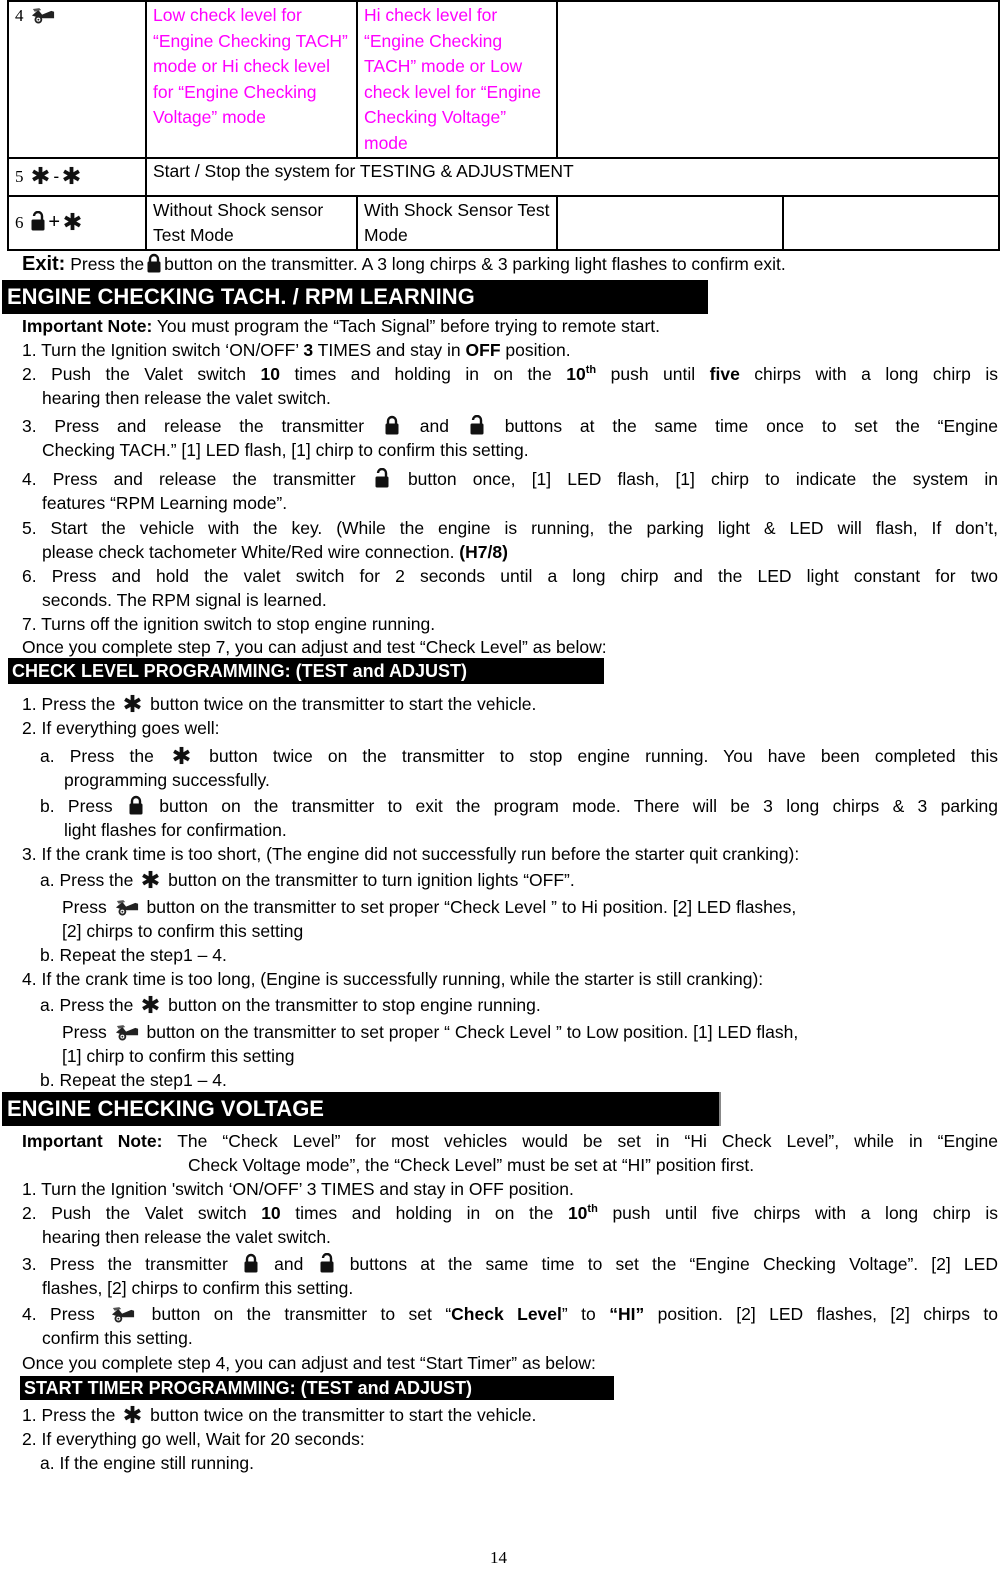  Describe the element at coordinates (77, 79) in the screenshot. I see `row-key-cell: 4` at that location.